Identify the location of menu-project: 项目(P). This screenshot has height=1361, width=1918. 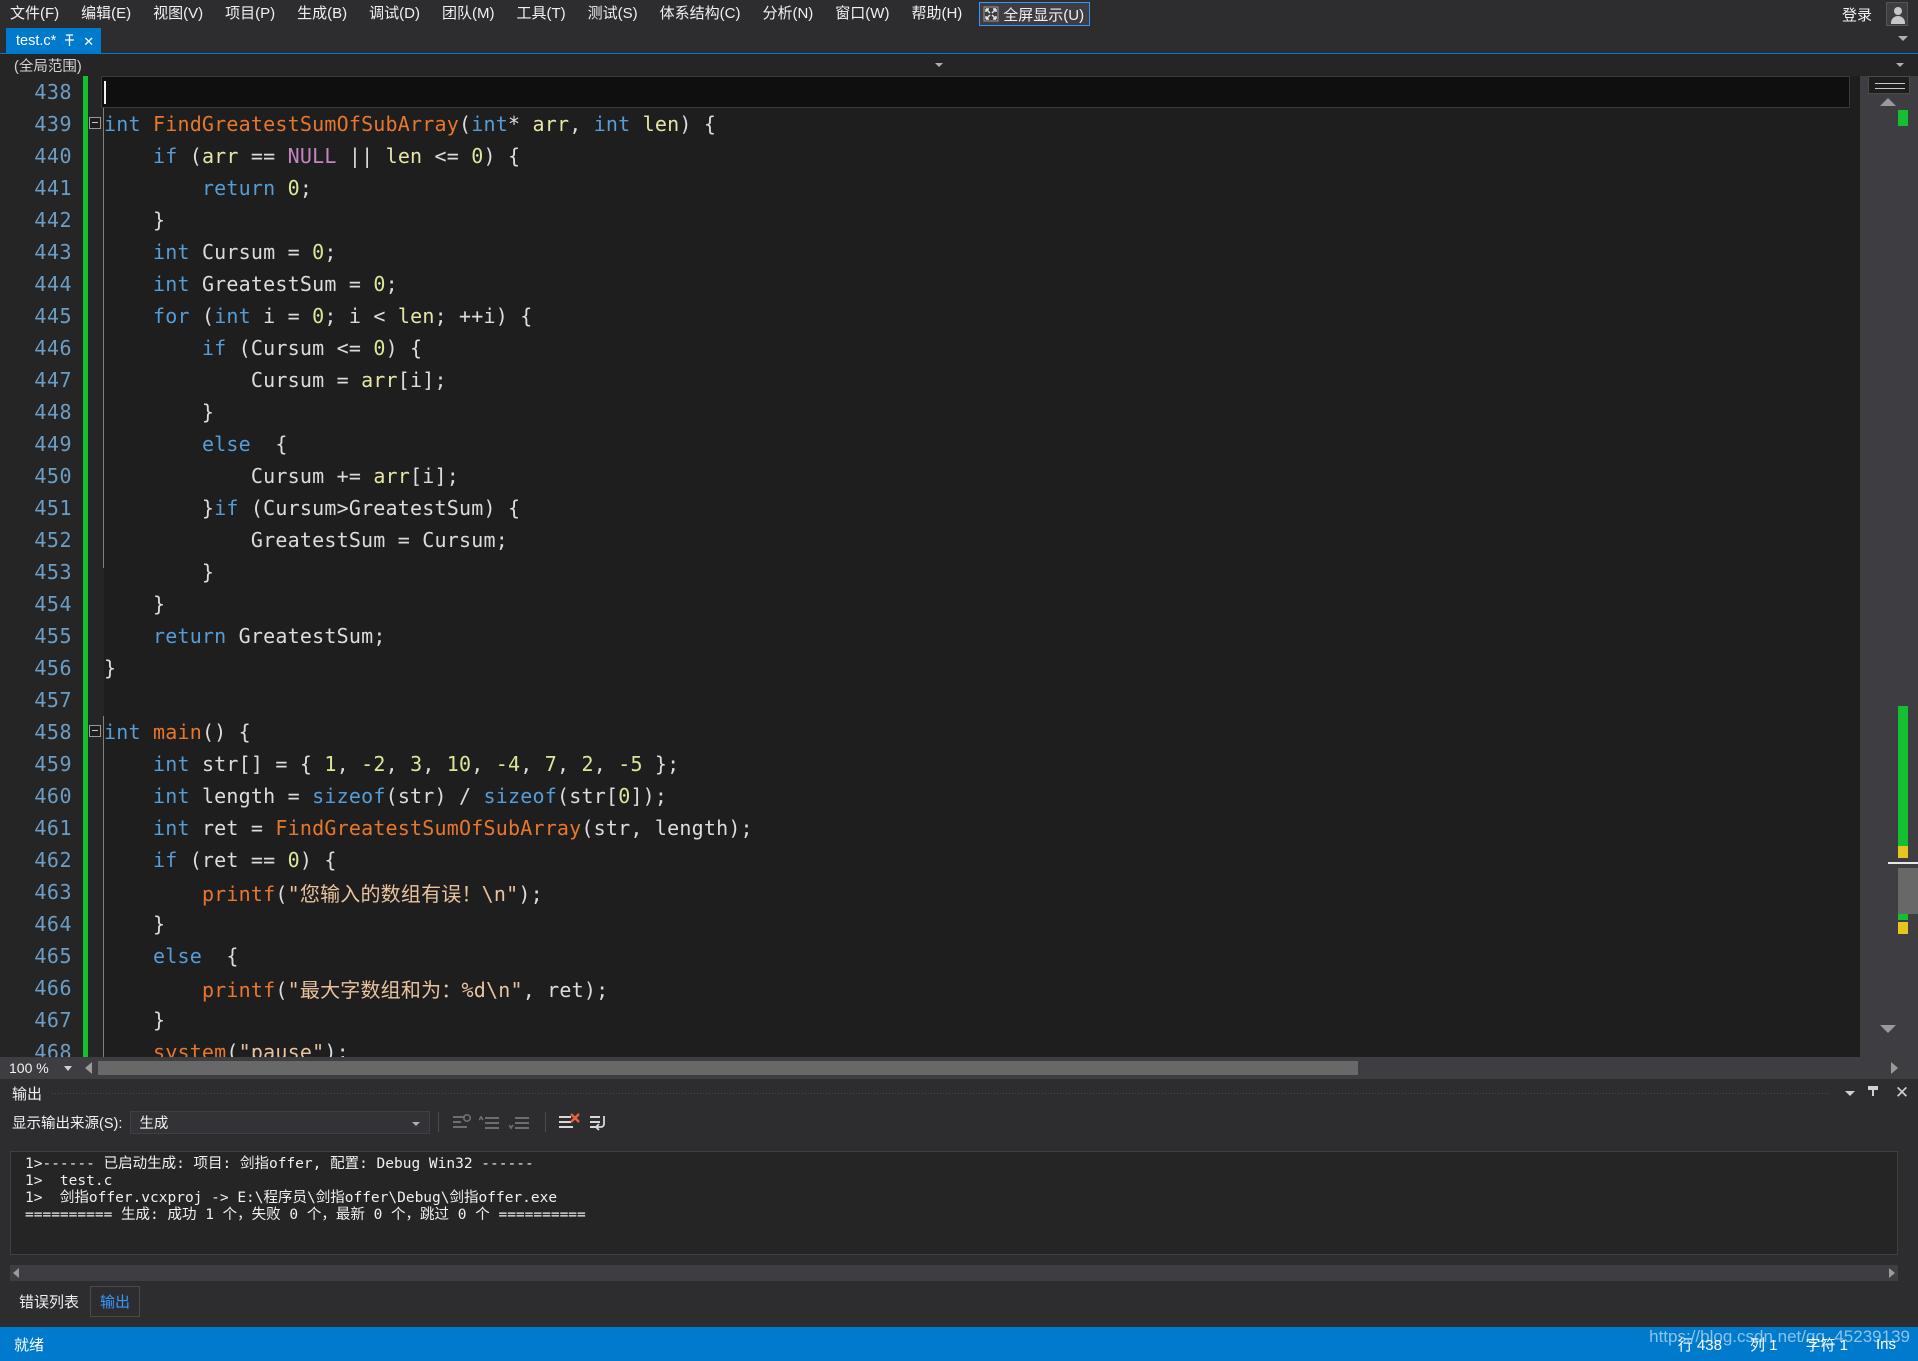
(250, 14).